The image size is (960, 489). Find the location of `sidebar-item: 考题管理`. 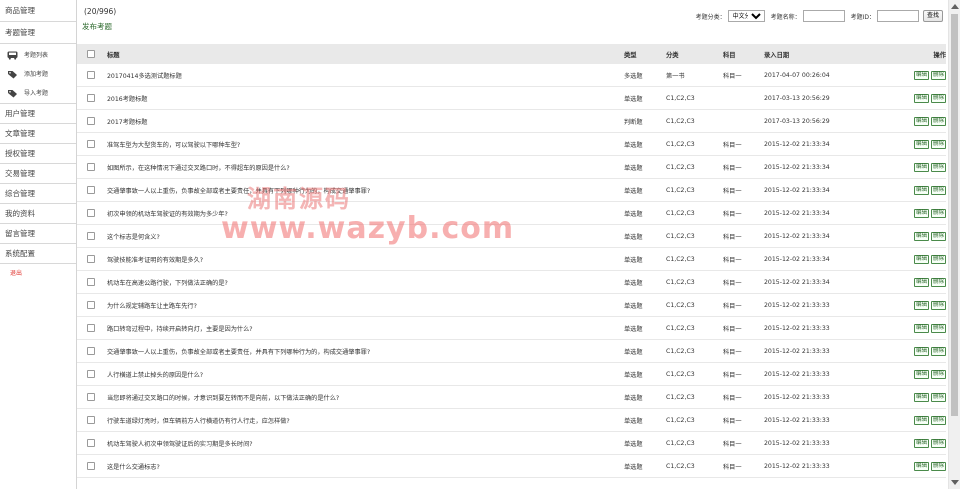

sidebar-item: 考题管理 is located at coordinates (38, 33).